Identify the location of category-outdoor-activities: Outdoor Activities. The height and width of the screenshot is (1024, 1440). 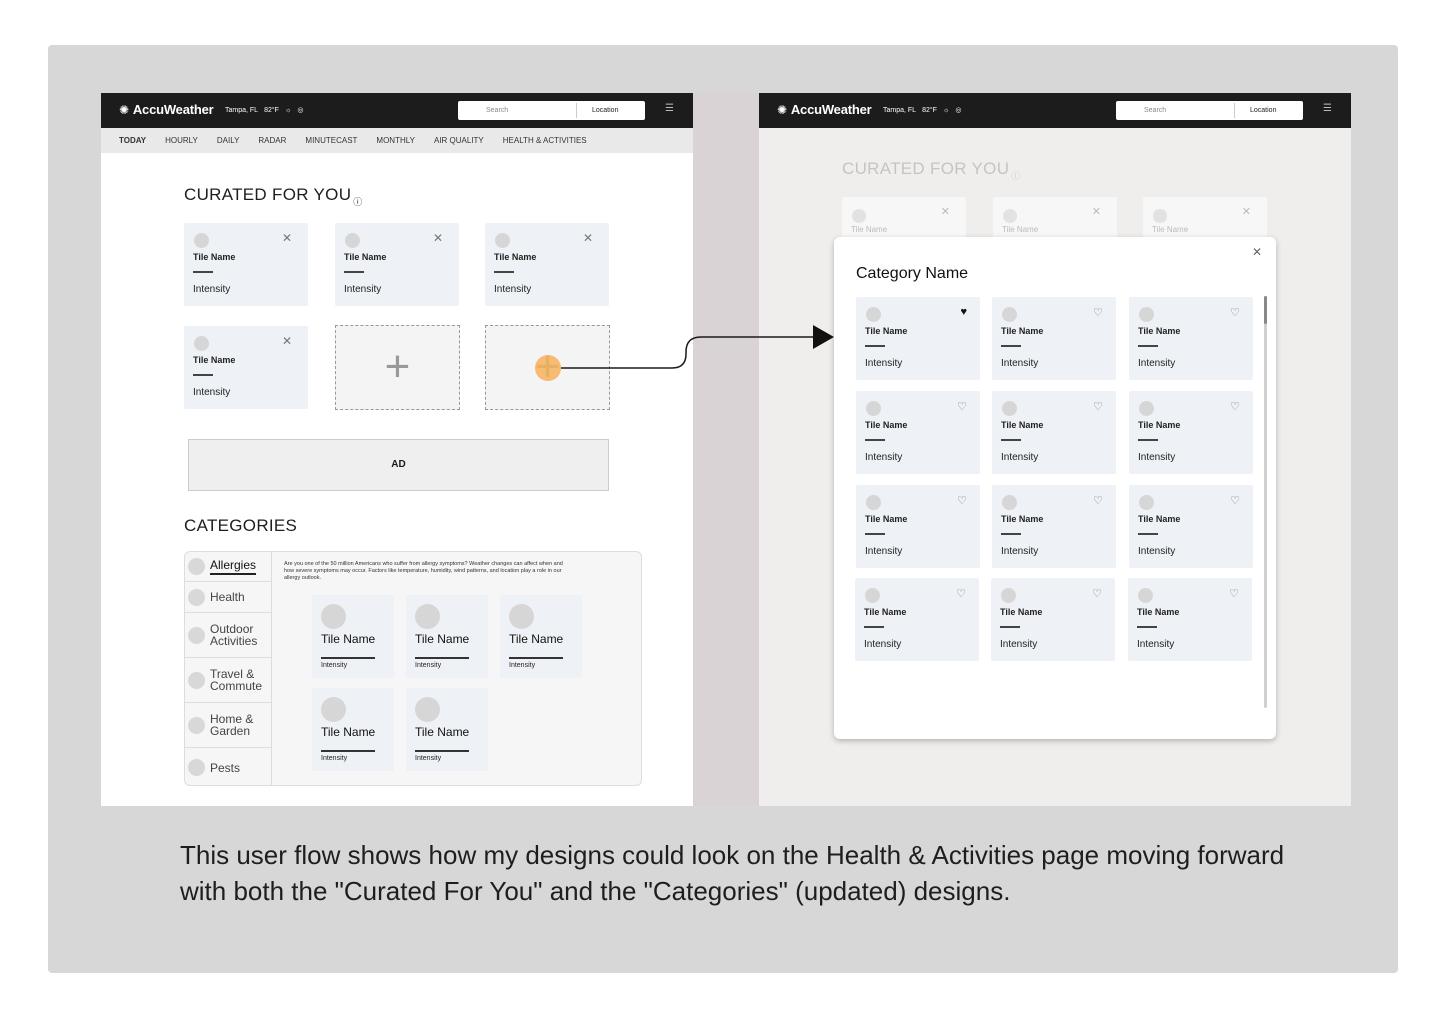
(228, 635).